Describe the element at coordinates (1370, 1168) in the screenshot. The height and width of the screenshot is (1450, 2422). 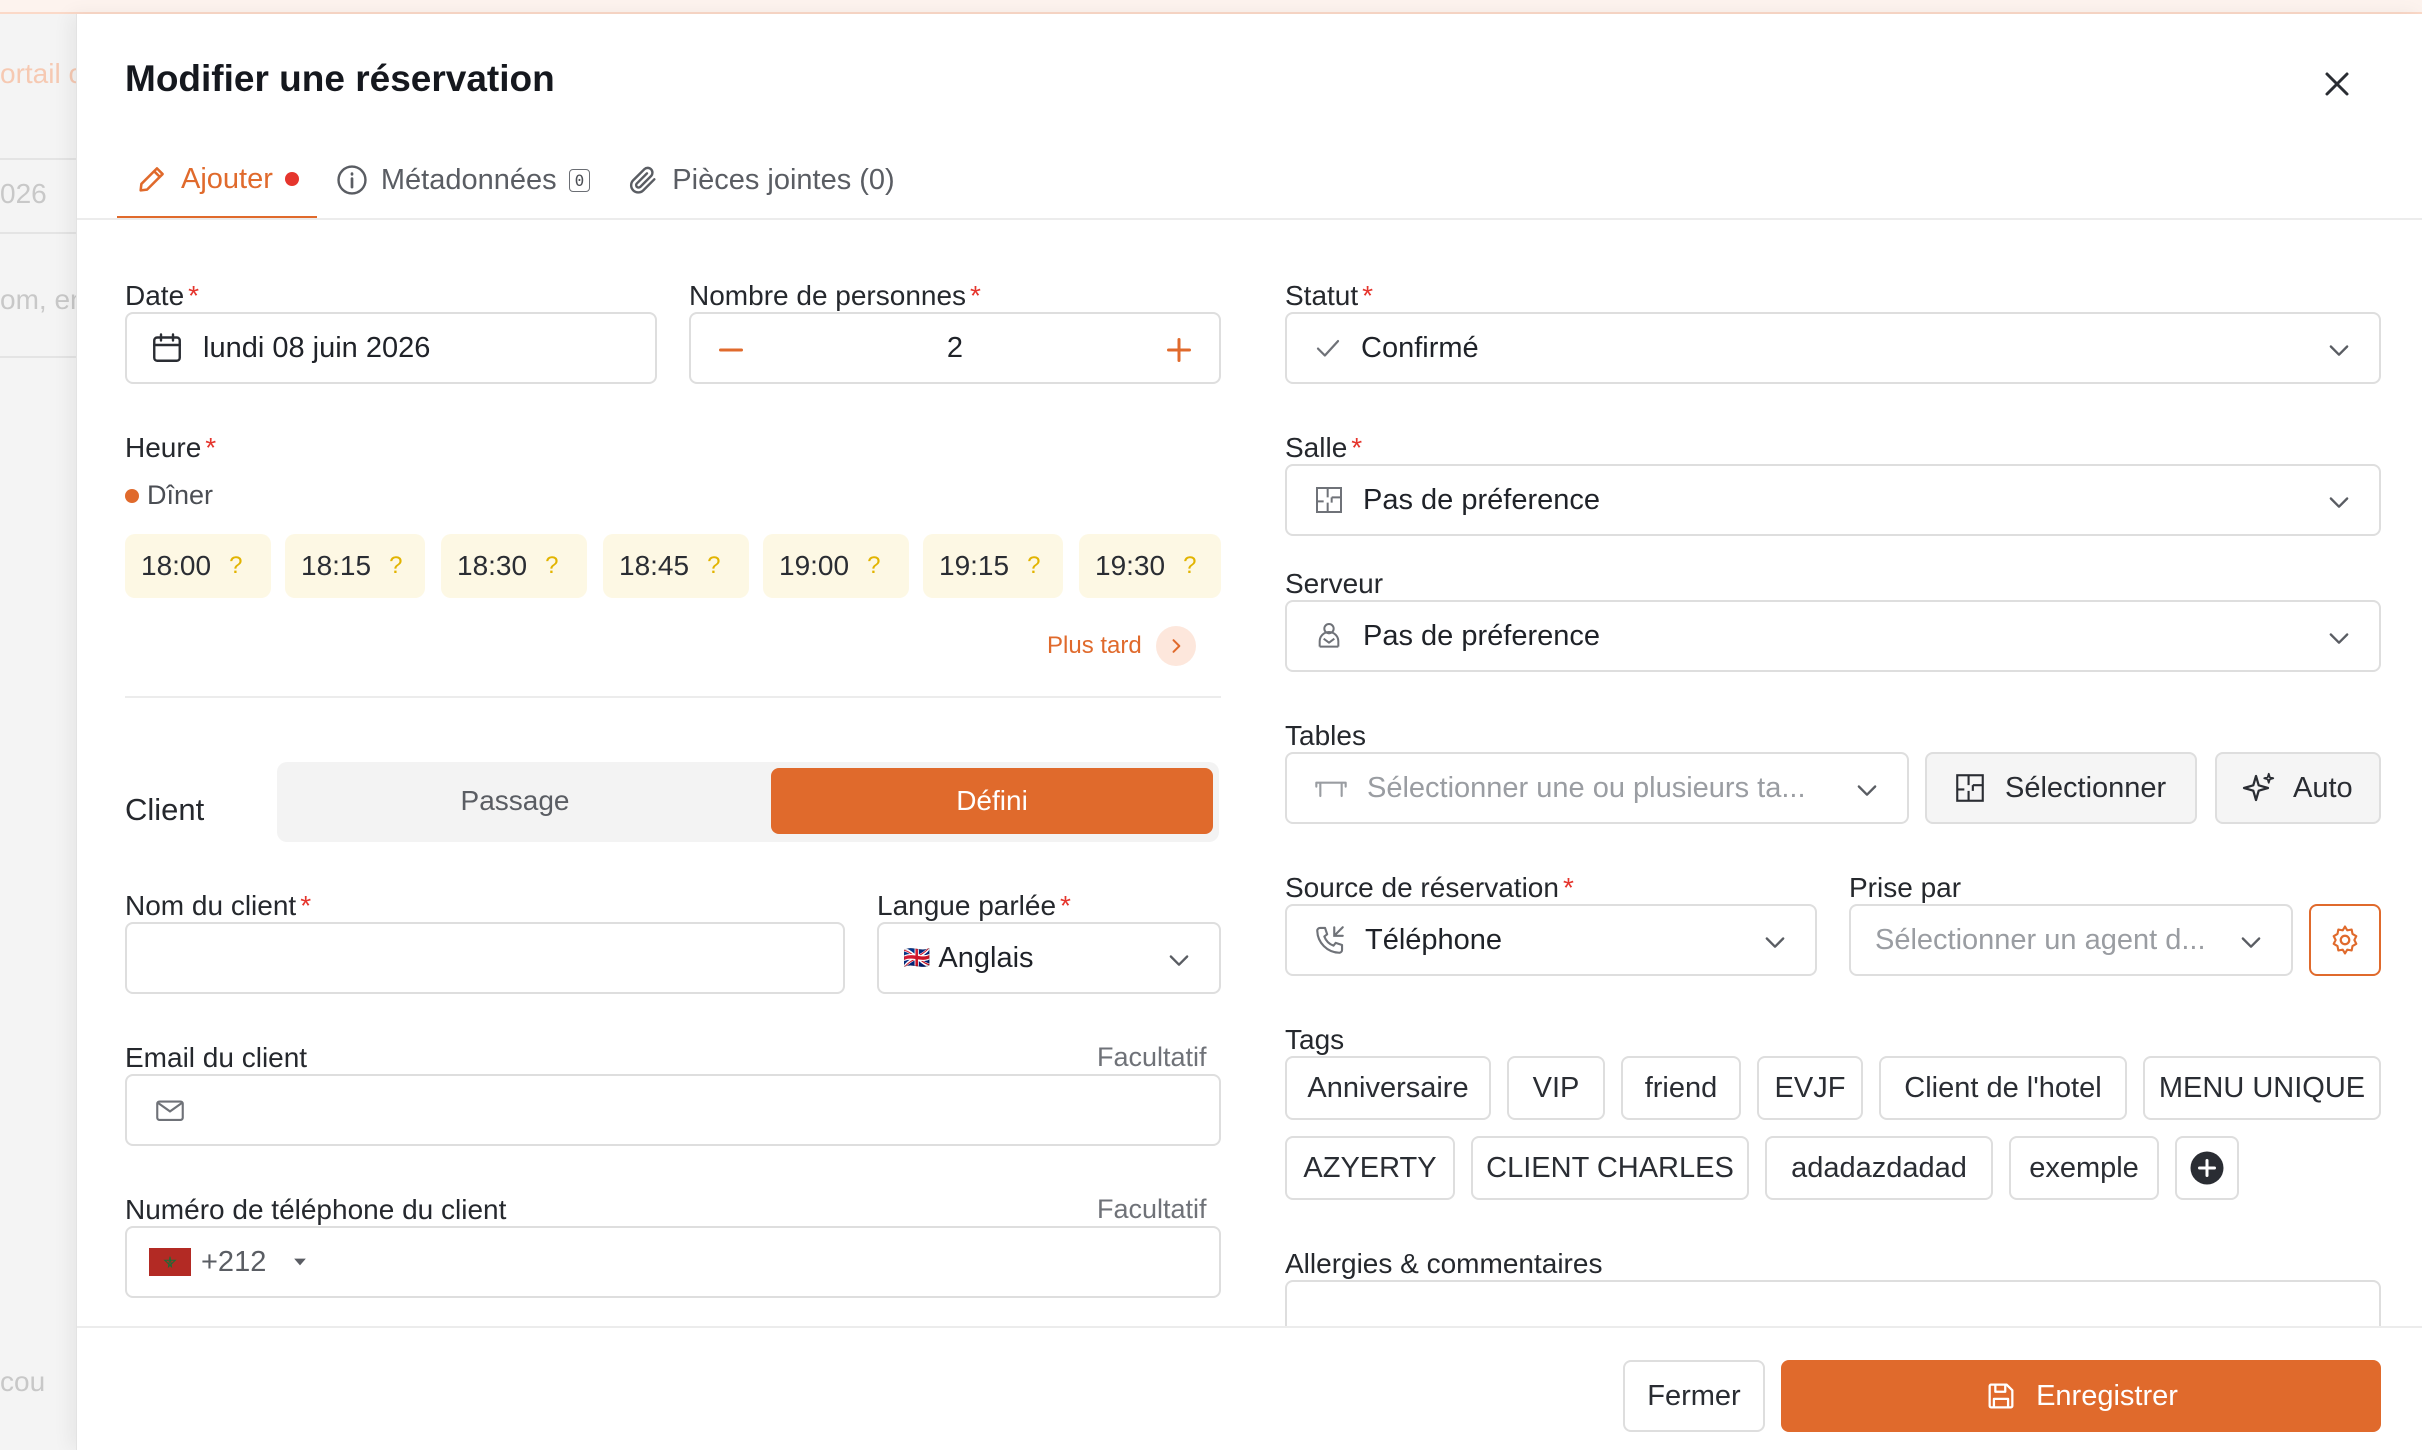
I see `tag-chip: AZYERTY` at that location.